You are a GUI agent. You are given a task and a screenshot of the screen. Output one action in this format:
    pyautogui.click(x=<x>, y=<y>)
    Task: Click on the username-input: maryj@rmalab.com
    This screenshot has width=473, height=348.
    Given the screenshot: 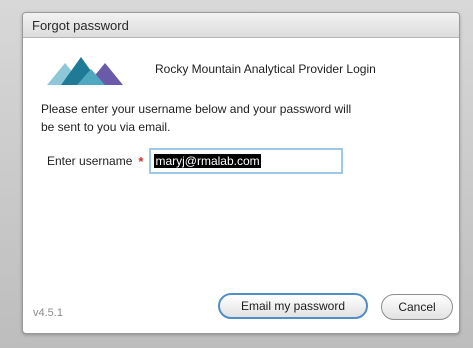 What is the action you would take?
    pyautogui.click(x=246, y=161)
    